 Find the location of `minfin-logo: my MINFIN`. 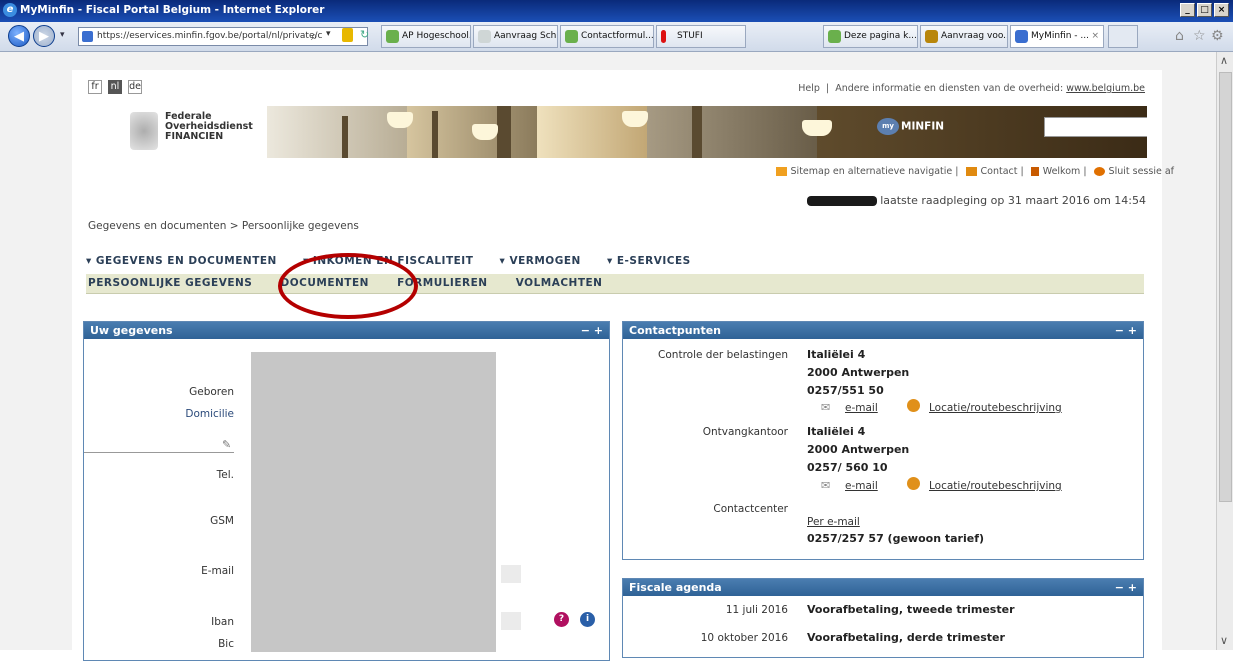

minfin-logo: my MINFIN is located at coordinates (910, 126).